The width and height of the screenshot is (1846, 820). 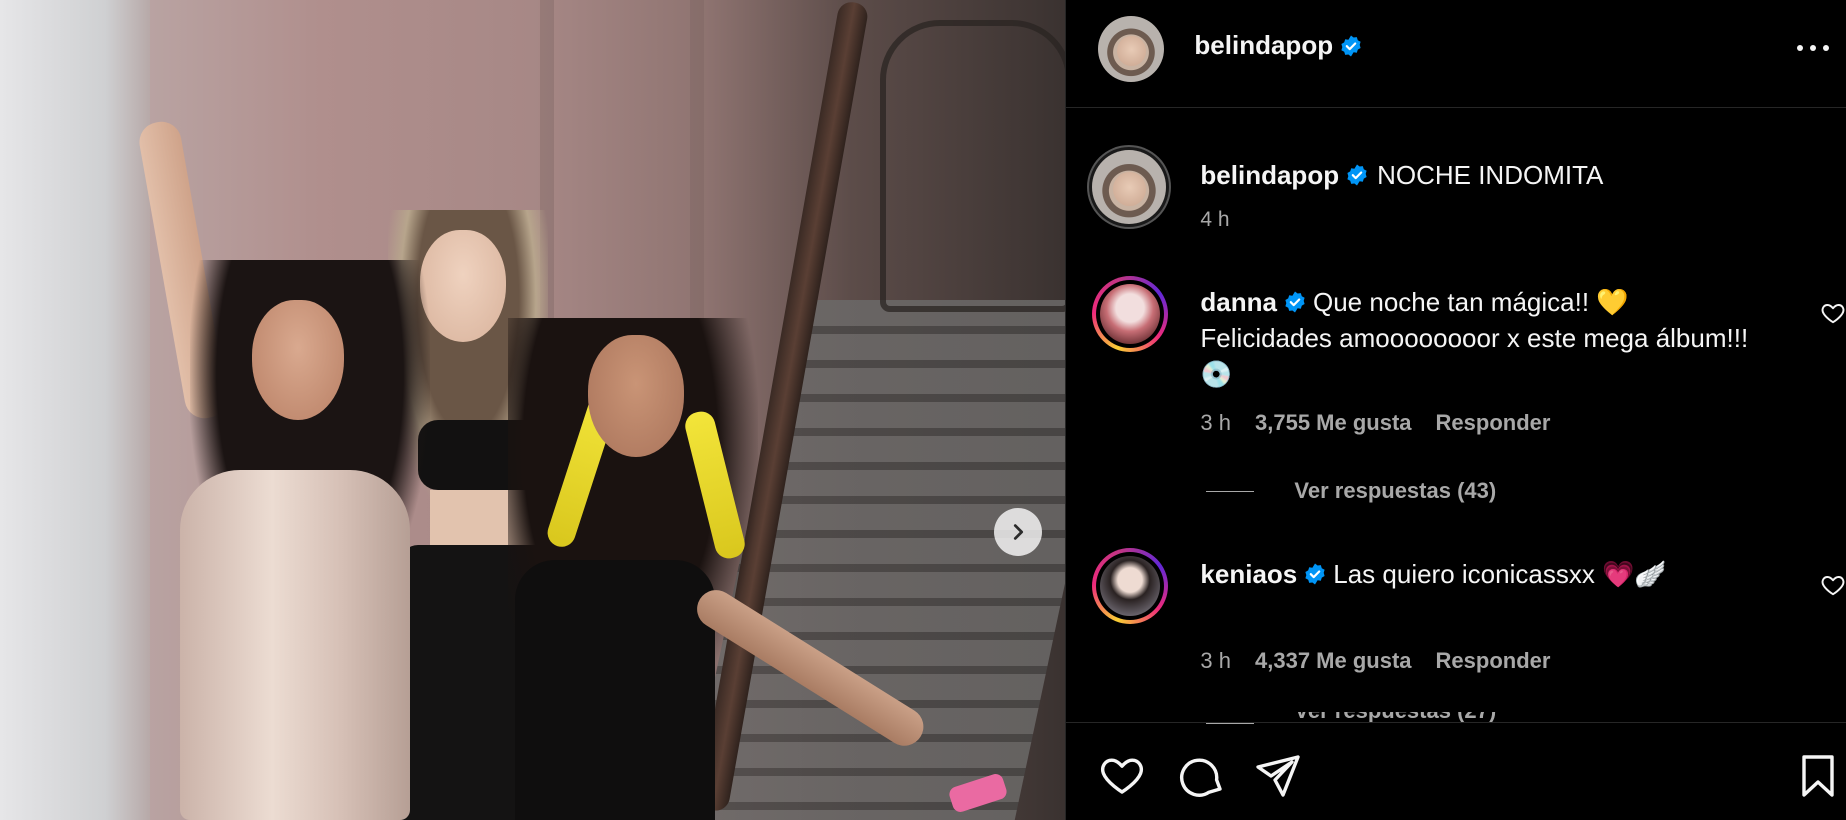 I want to click on comment-text: Las quiero iconicassxx 💗🪽, so click(x=1500, y=574).